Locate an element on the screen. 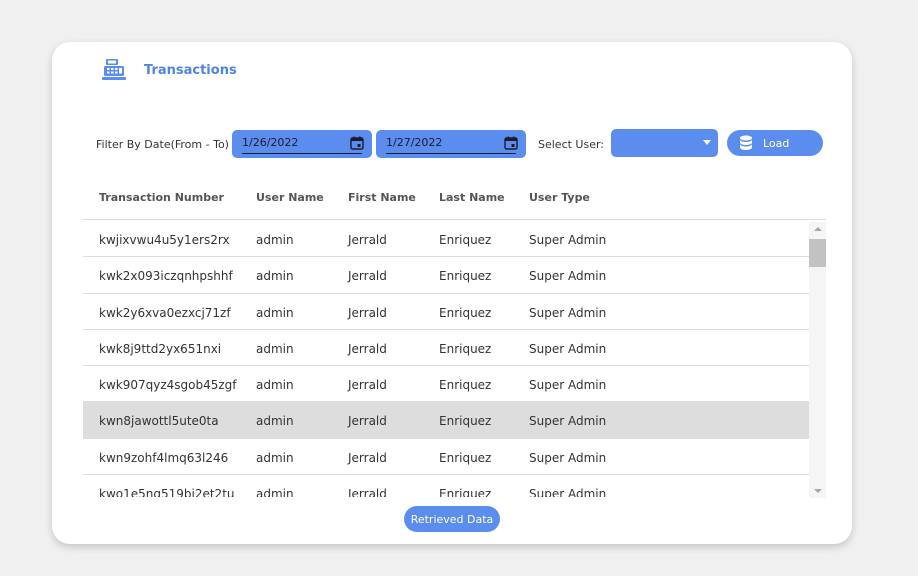 The height and width of the screenshot is (576, 918). chevron-up-icon is located at coordinates (817, 229).